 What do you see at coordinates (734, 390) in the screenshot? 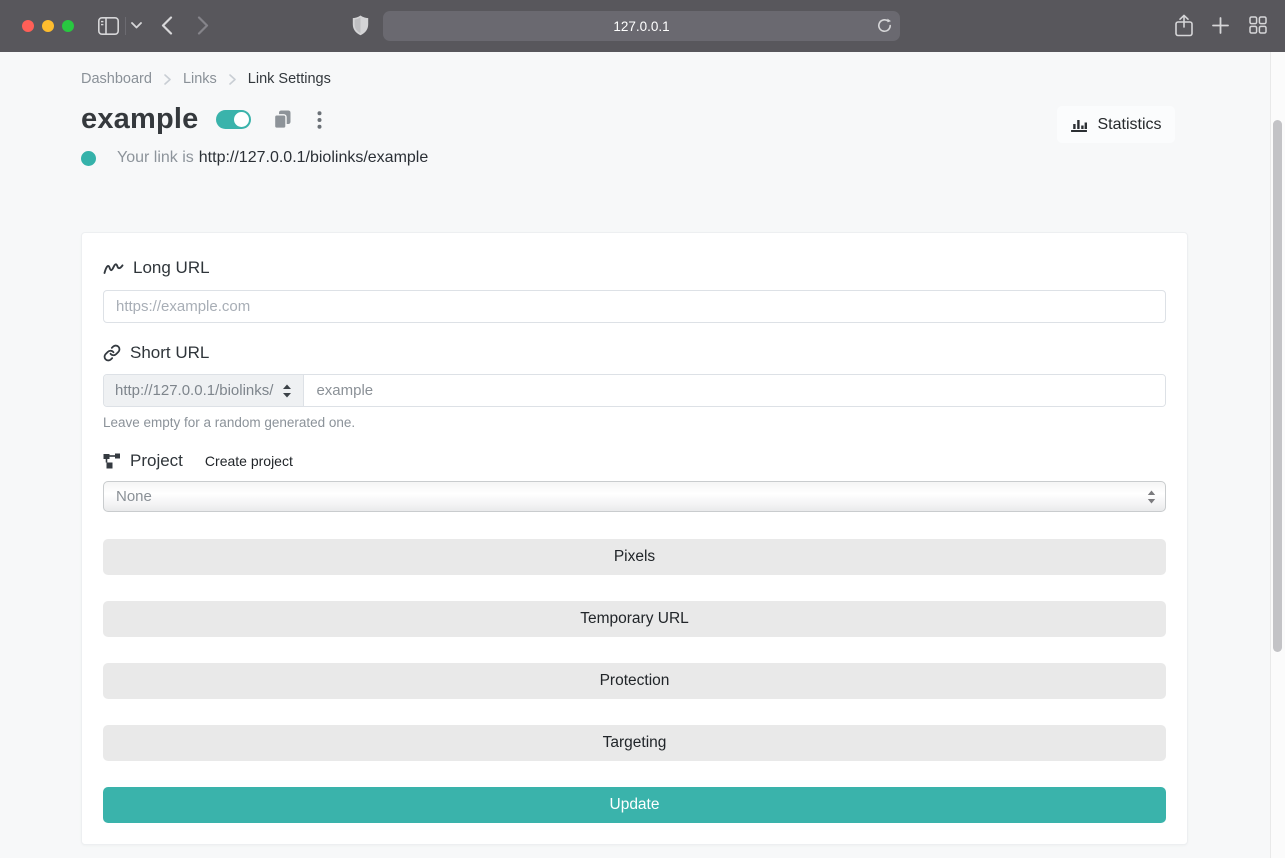
I see `short-url-input` at bounding box center [734, 390].